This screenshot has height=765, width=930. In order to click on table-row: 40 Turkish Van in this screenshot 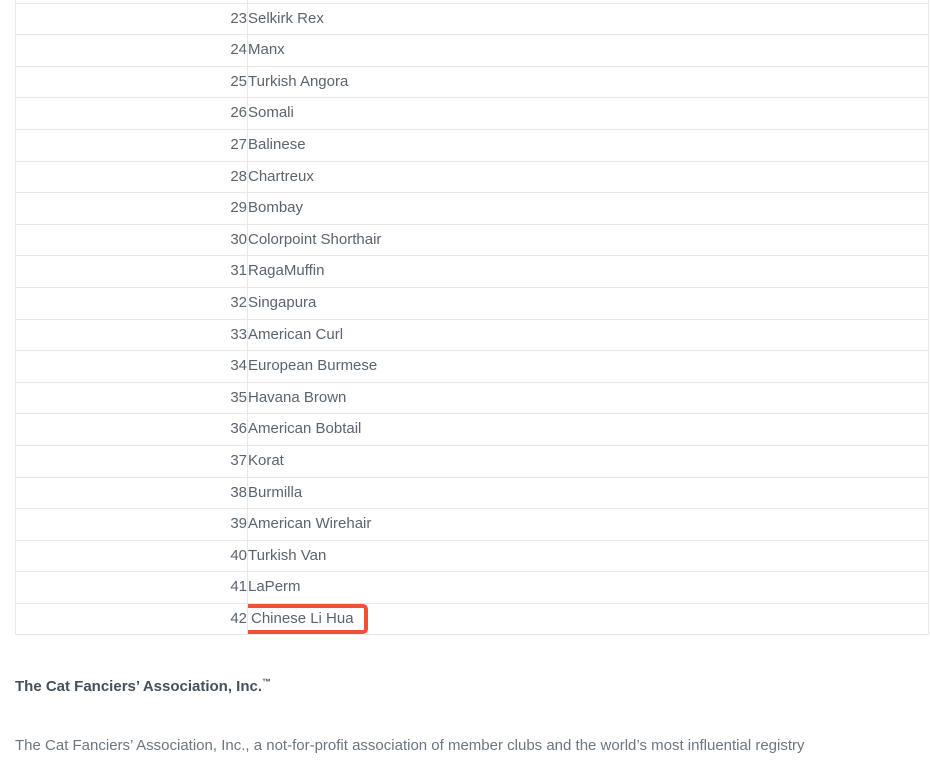, I will do `click(472, 556)`.